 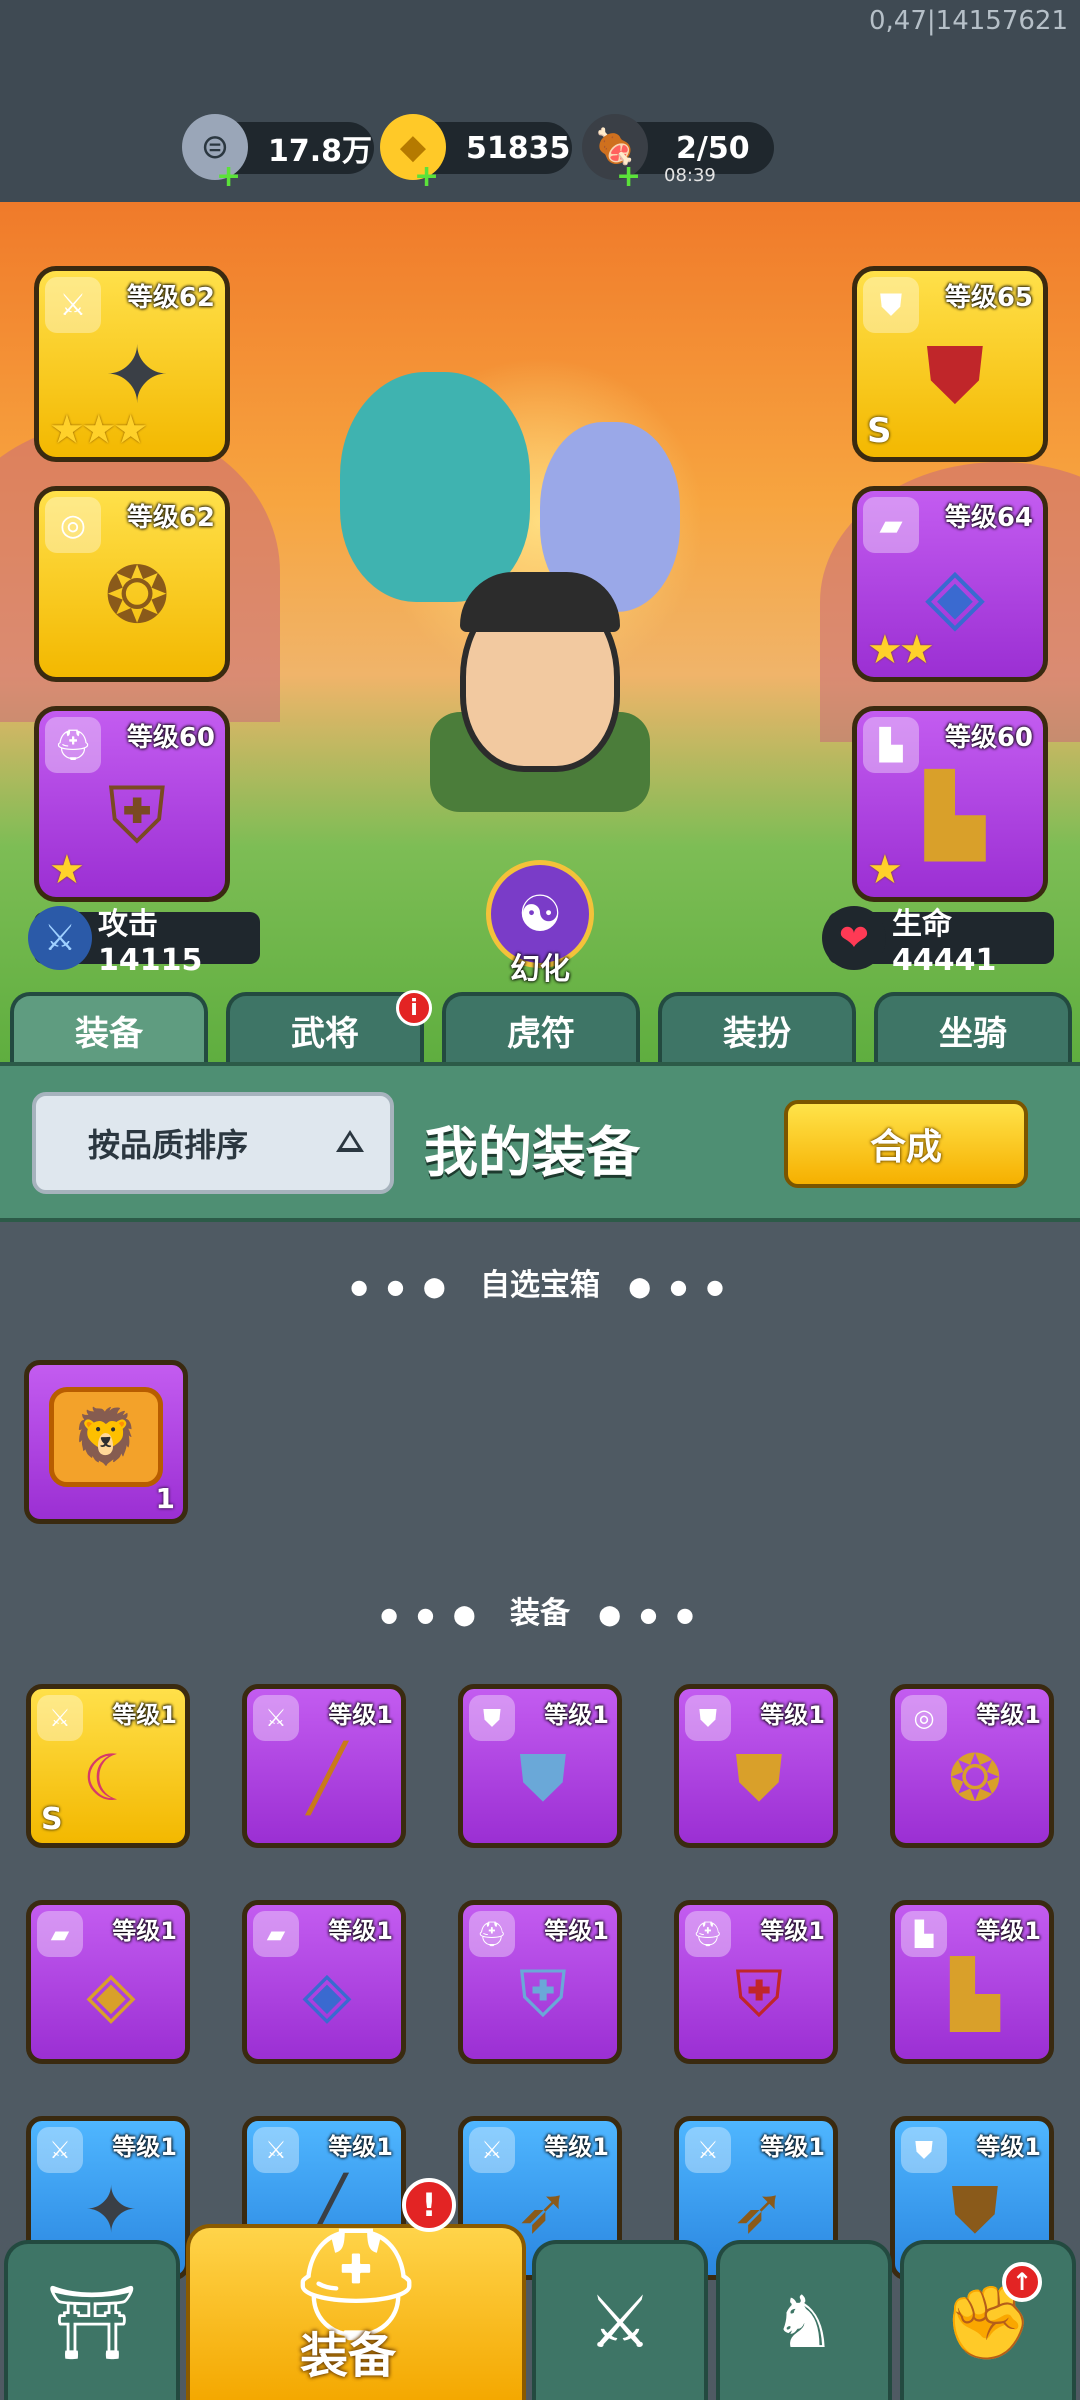 I want to click on category-tabs: 装备 武将 i 虎符 装扮 坐骑, so click(x=540, y=1027).